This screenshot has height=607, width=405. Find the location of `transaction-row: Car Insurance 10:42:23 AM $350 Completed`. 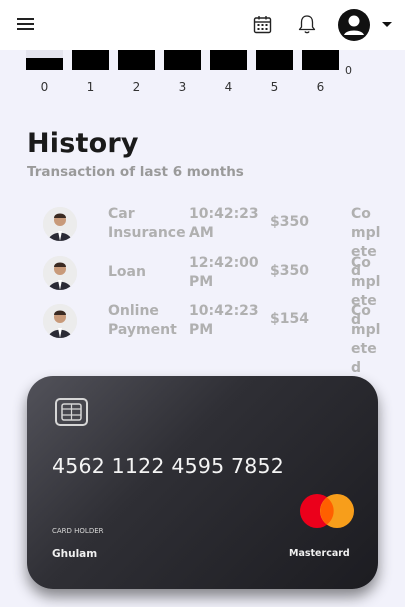

transaction-row: Car Insurance 10:42:23 AM $350 Completed is located at coordinates (202, 239).